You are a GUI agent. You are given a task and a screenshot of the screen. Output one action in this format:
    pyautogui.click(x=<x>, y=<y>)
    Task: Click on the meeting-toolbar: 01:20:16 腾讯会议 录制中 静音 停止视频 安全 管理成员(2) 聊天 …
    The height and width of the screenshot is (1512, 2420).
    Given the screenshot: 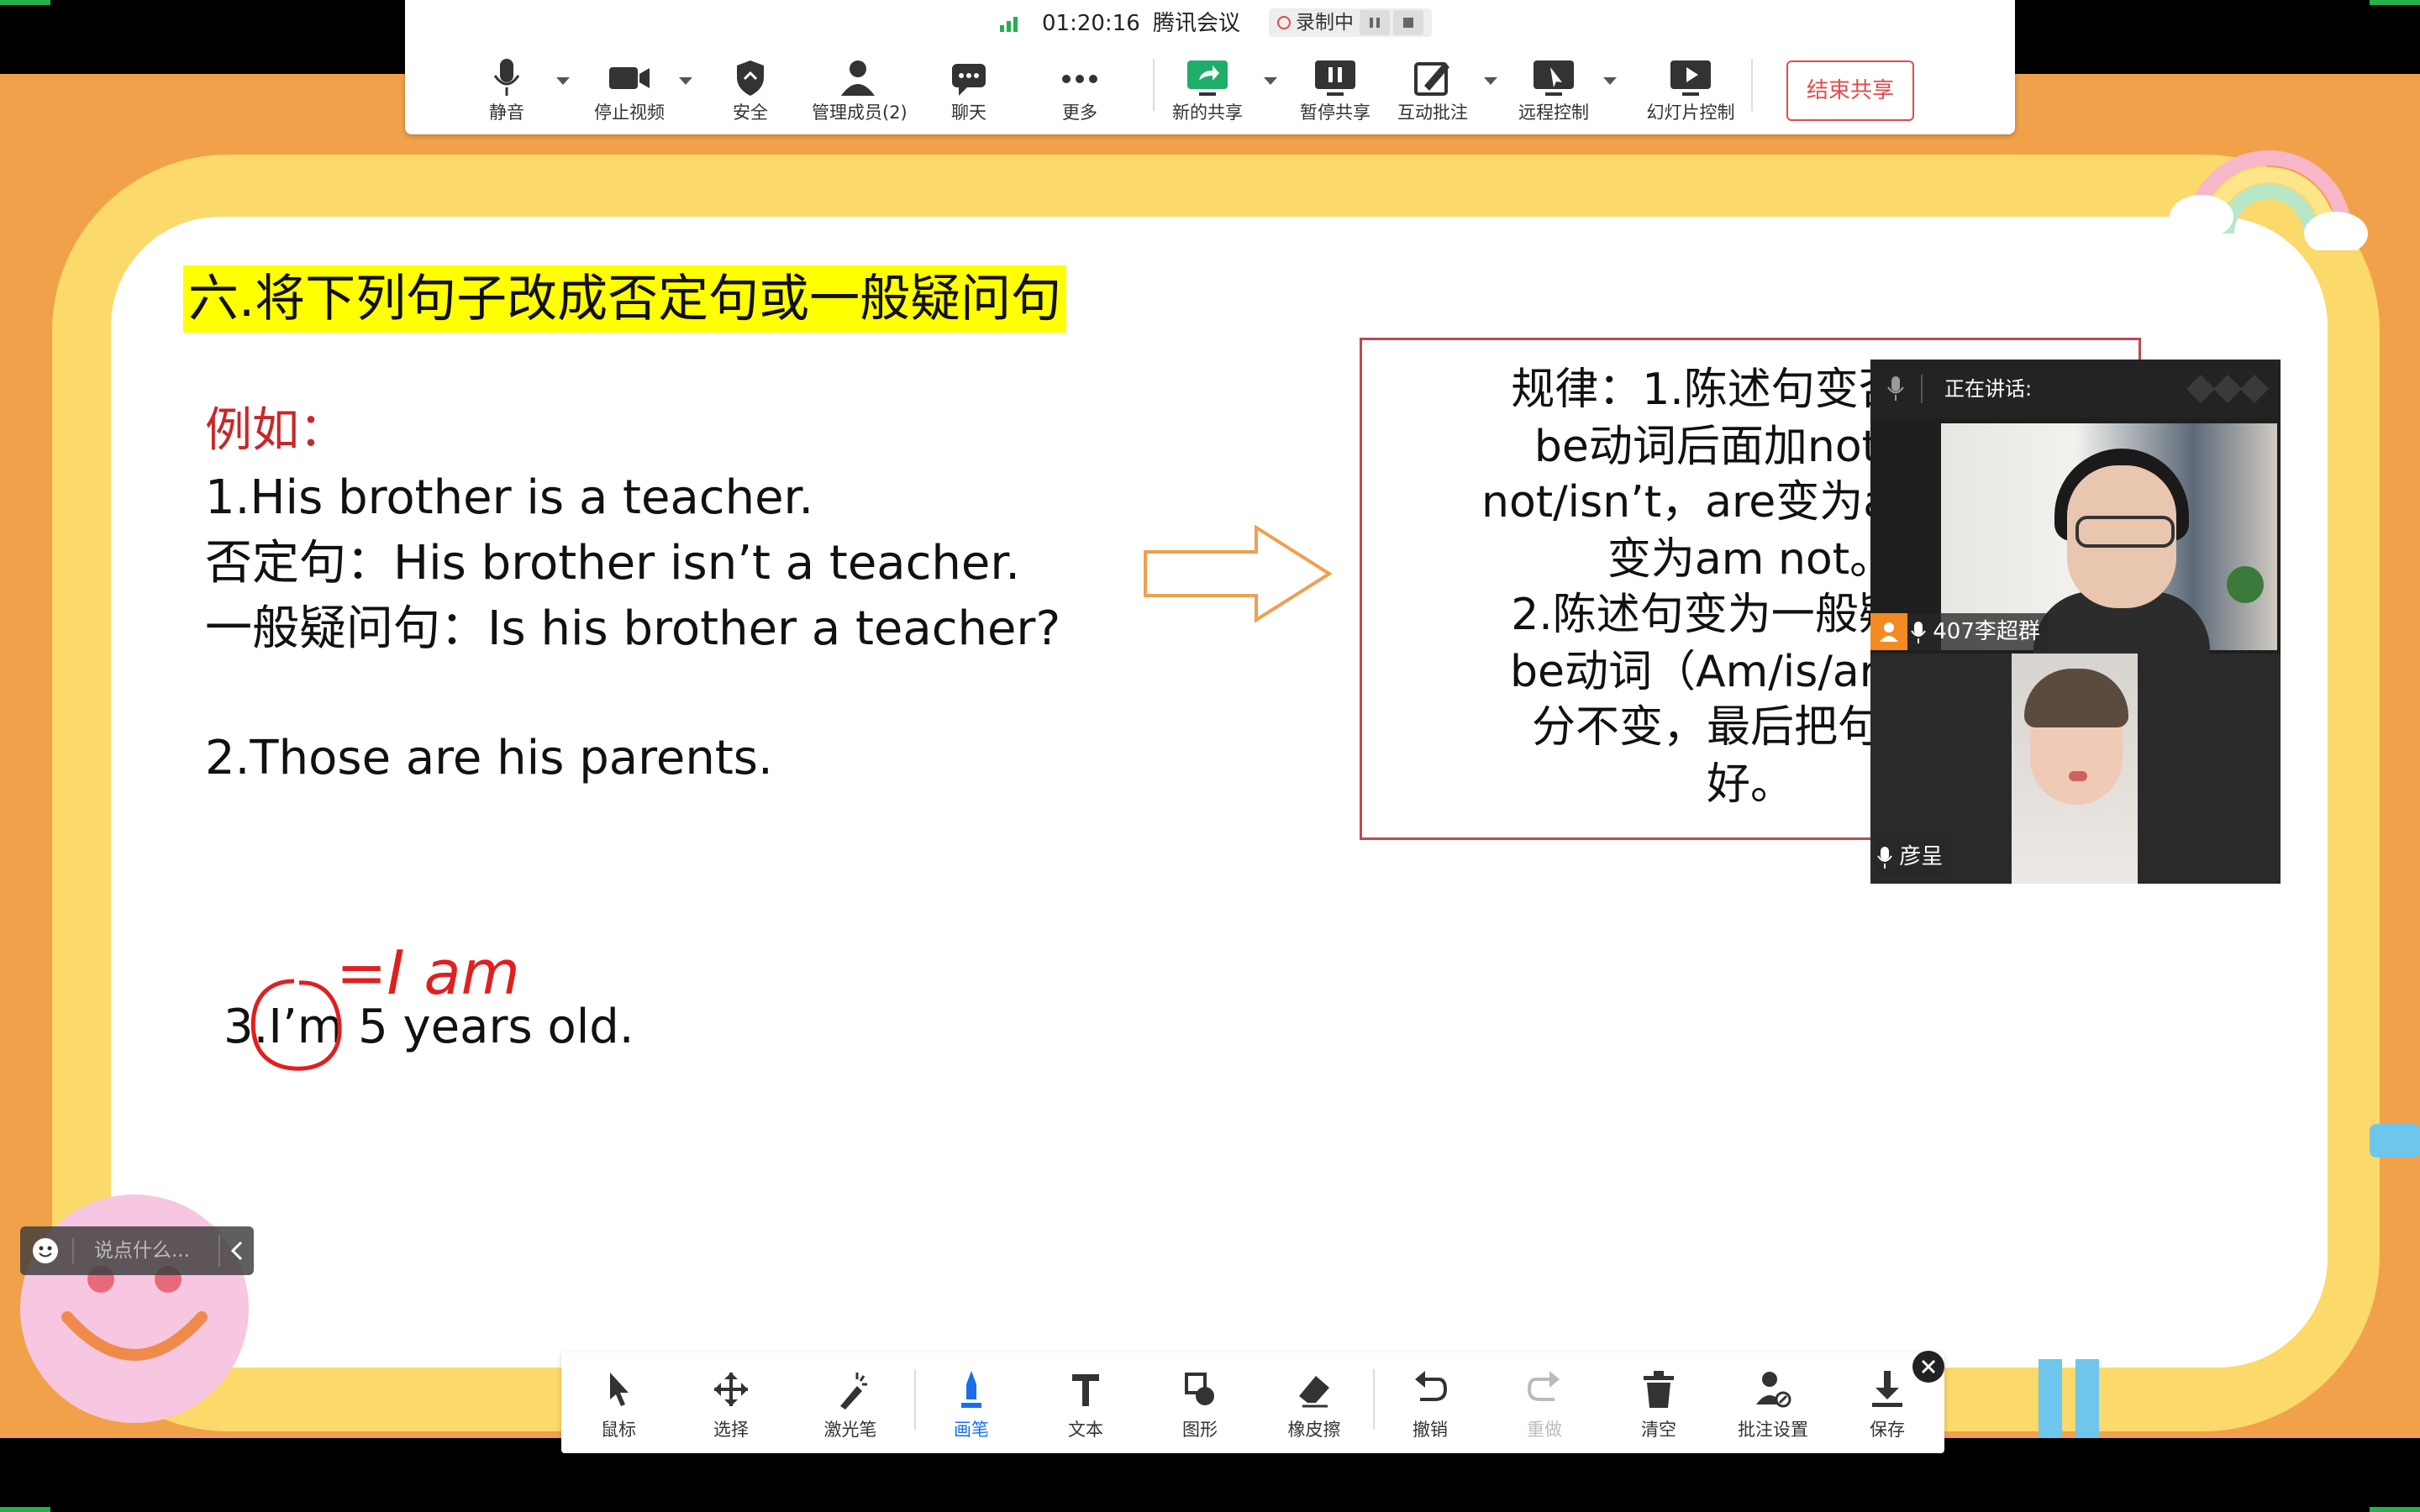 What is the action you would take?
    pyautogui.click(x=1210, y=67)
    